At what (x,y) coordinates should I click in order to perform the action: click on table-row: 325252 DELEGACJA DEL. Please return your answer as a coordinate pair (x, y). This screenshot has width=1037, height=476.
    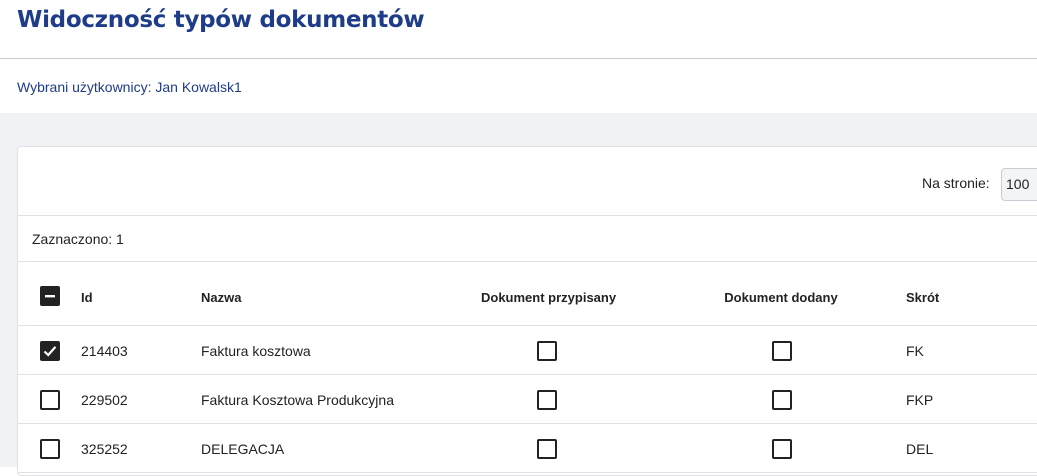
    Looking at the image, I should click on (527, 448).